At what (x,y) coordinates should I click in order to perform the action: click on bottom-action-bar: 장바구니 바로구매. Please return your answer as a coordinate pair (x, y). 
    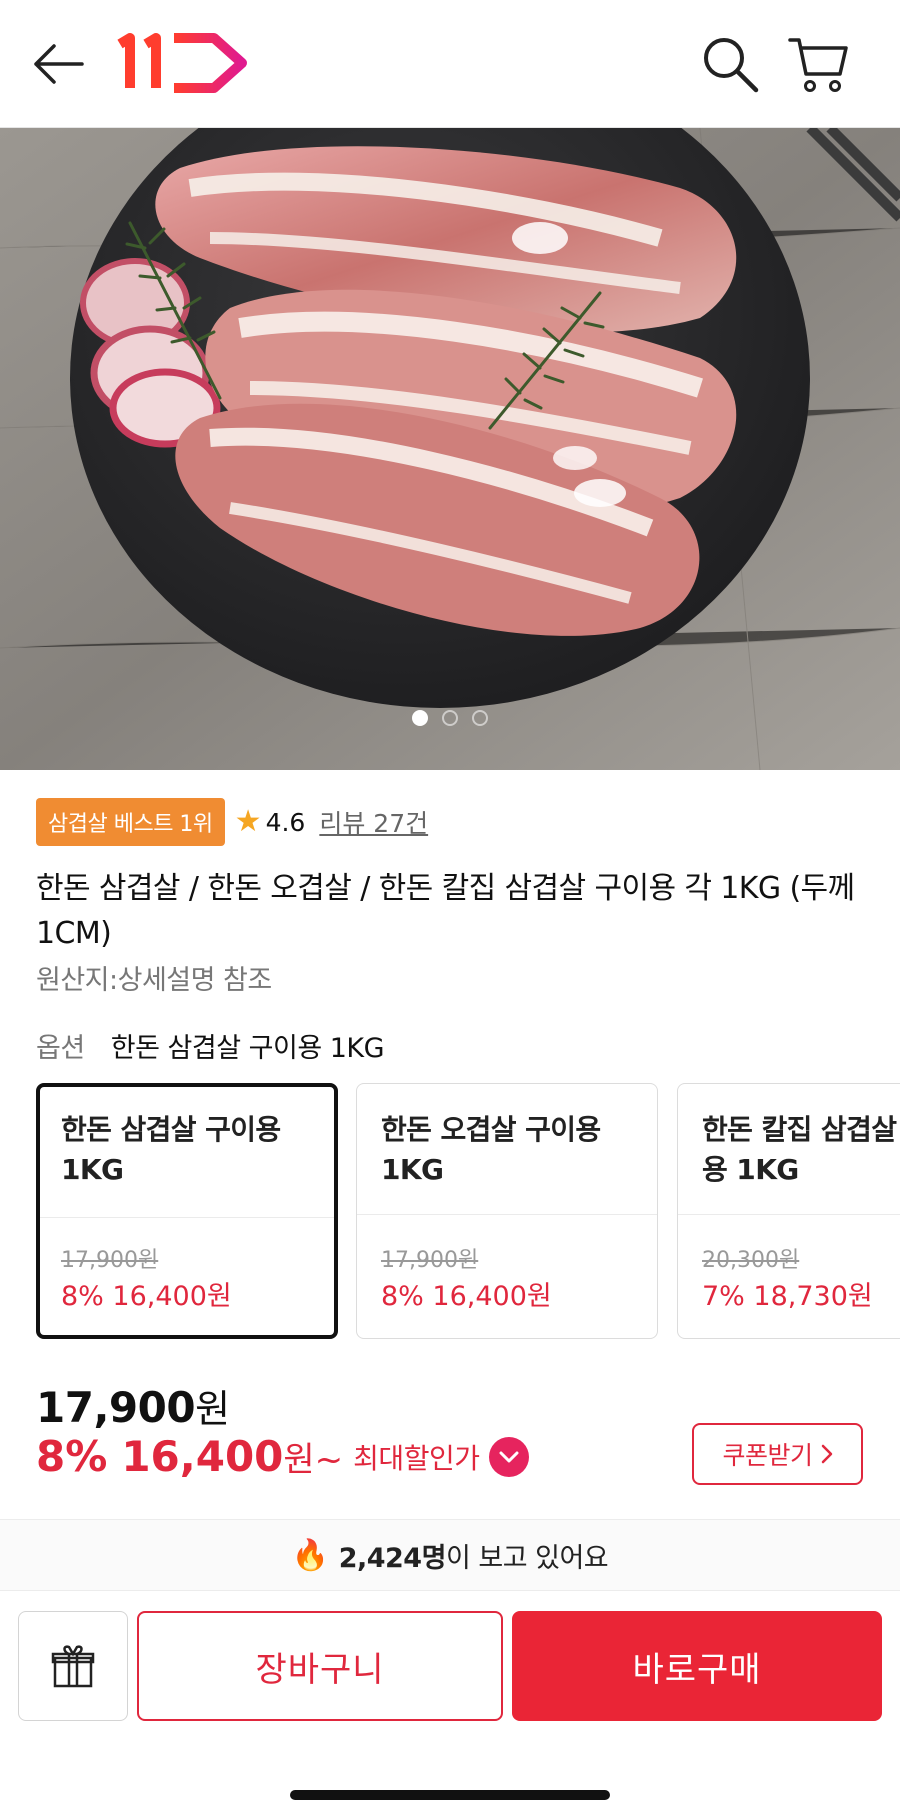
    Looking at the image, I should click on (450, 1703).